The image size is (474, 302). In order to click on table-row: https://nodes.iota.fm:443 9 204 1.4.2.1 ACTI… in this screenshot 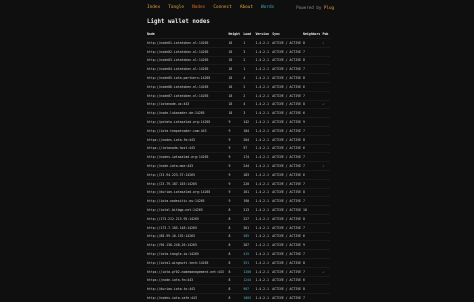, I will do `click(238, 139)`.